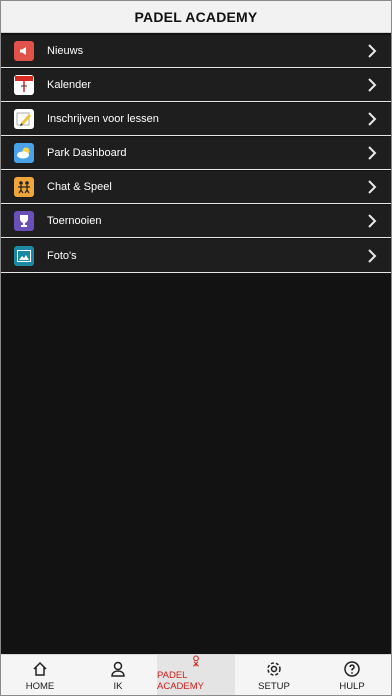 The width and height of the screenshot is (392, 696). I want to click on user-icon, so click(118, 669).